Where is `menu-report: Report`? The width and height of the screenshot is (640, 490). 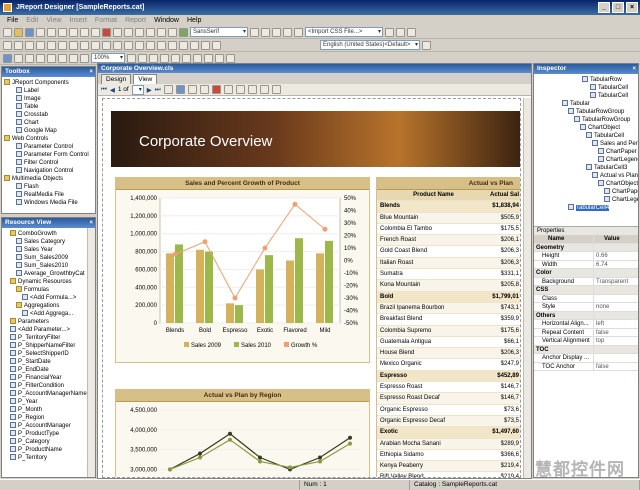
menu-report: Report is located at coordinates (135, 20).